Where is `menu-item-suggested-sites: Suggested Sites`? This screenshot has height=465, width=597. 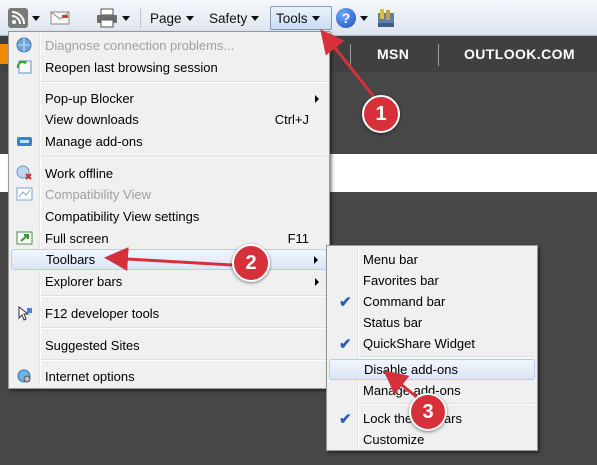
menu-item-suggested-sites: Suggested Sites is located at coordinates (169, 345).